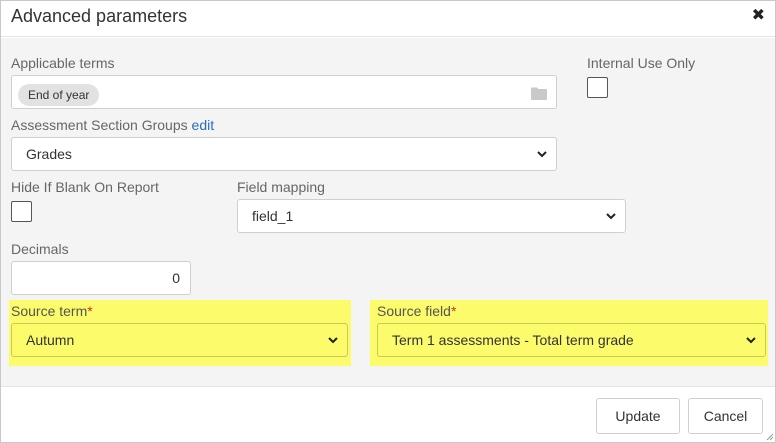 The height and width of the screenshot is (443, 776). What do you see at coordinates (40, 249) in the screenshot?
I see `decimals-label: Decimals` at bounding box center [40, 249].